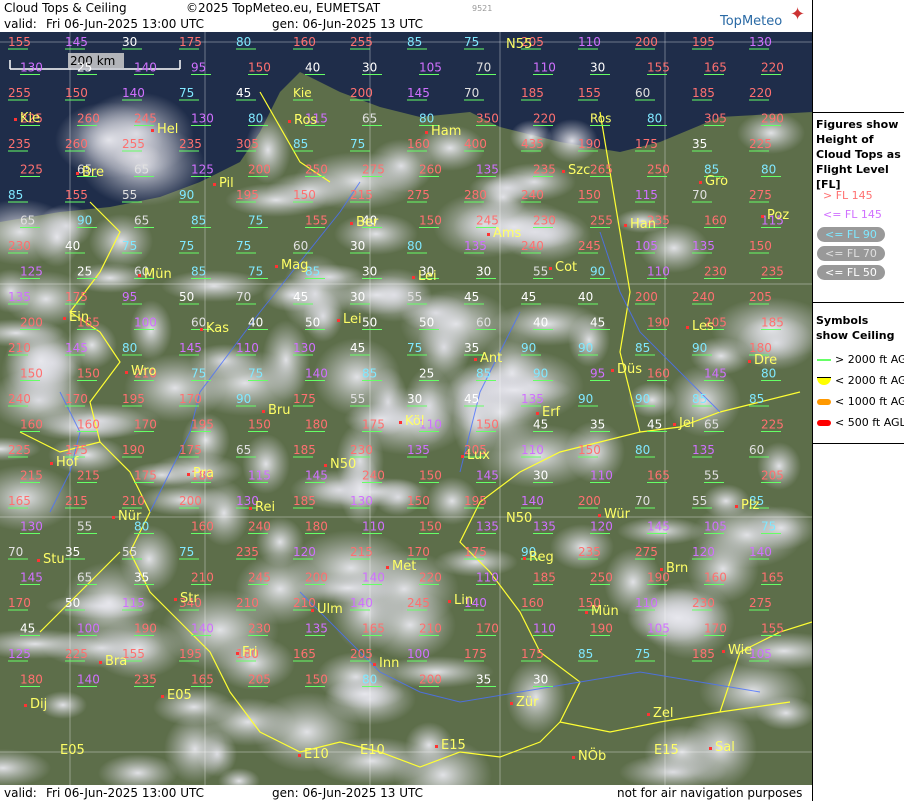 This screenshot has width=904, height=801. I want to click on footer-valid-time: Fri 06-Jun-2025 13:00 UTC, so click(125, 793).